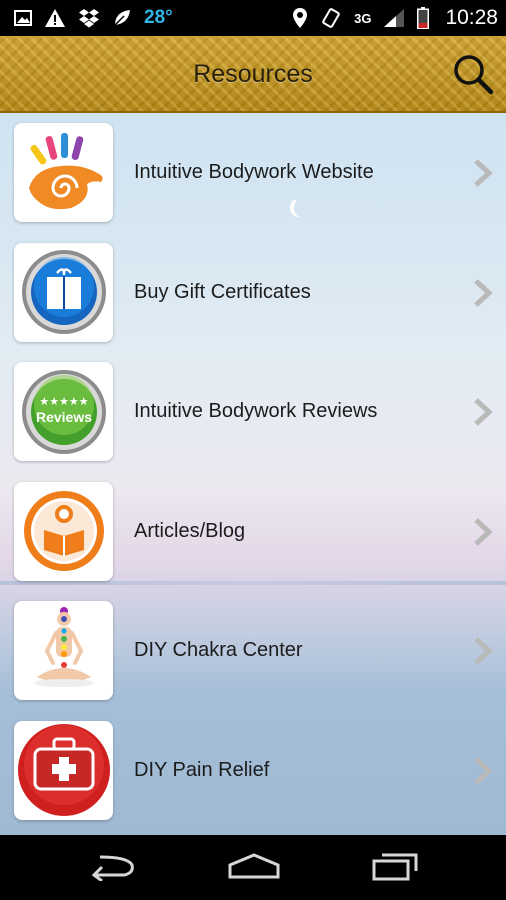  I want to click on first-aid-kit-icon, so click(63, 770).